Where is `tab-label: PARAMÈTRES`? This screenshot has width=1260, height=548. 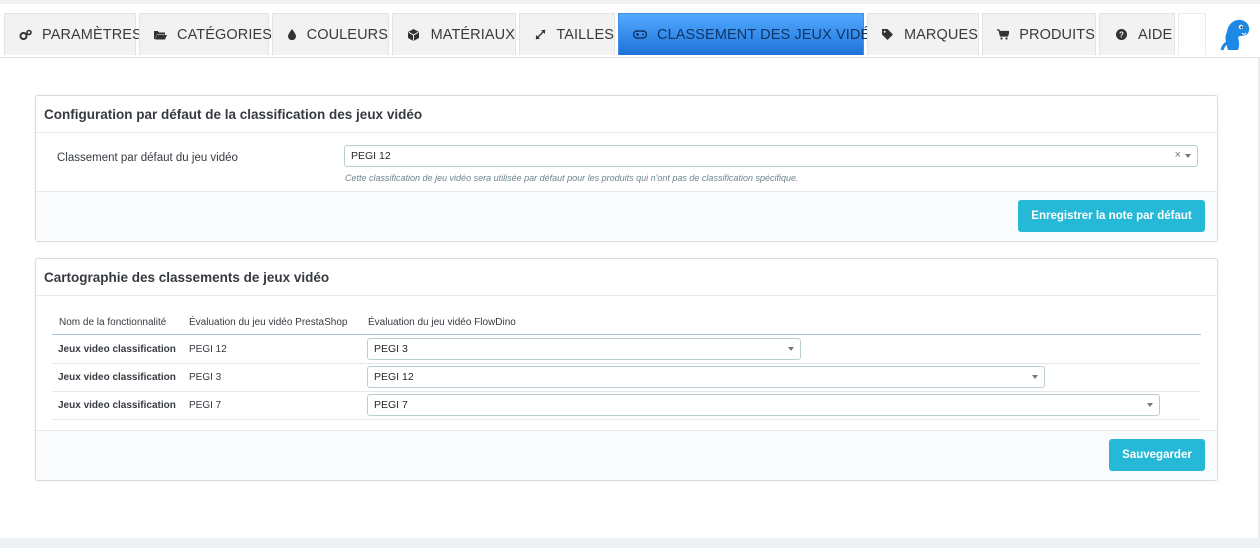
tab-label: PARAMÈTRES is located at coordinates (92, 34).